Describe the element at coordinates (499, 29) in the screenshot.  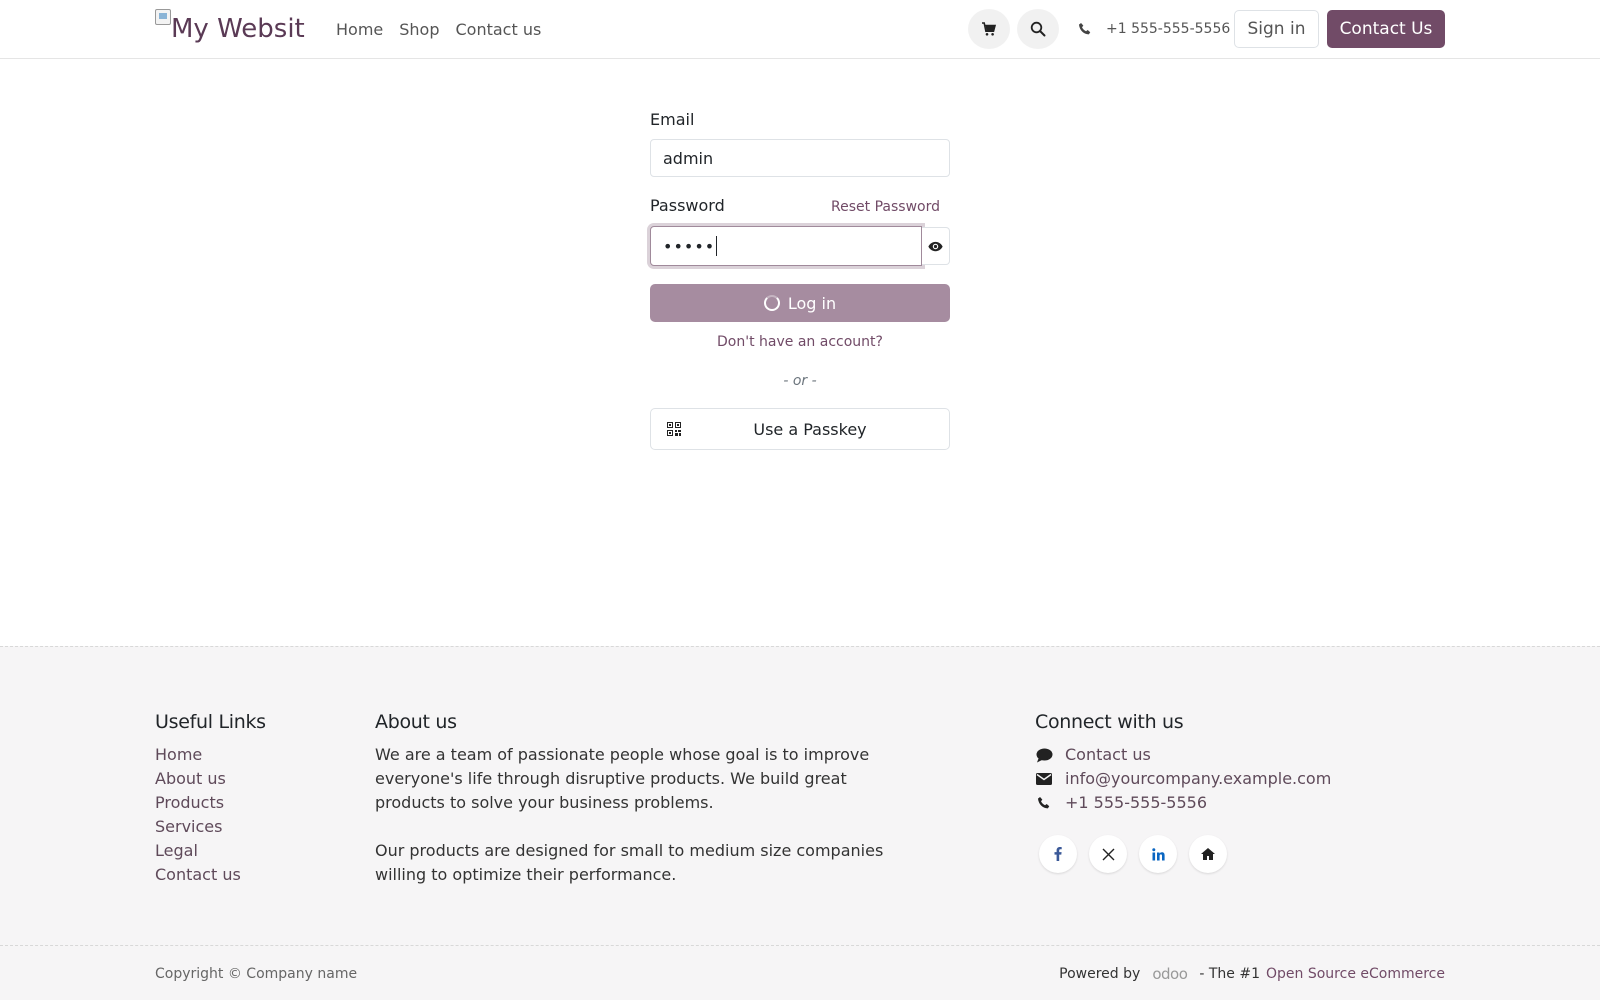
I see `nav-contact-us: Contact us` at that location.